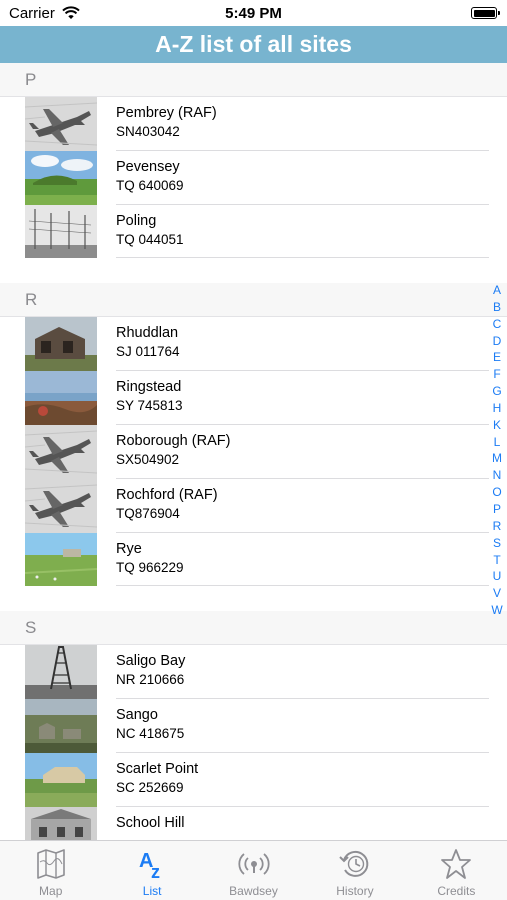 The height and width of the screenshot is (900, 507). Describe the element at coordinates (61, 672) in the screenshot. I see `tower-thumbnail` at that location.